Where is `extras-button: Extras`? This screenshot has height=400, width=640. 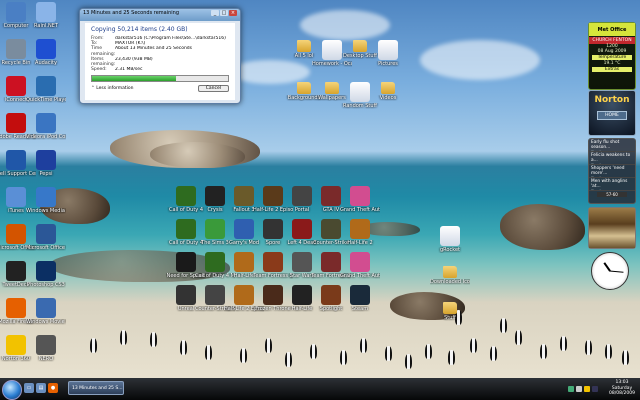
extras-button: Extras is located at coordinates (612, 69).